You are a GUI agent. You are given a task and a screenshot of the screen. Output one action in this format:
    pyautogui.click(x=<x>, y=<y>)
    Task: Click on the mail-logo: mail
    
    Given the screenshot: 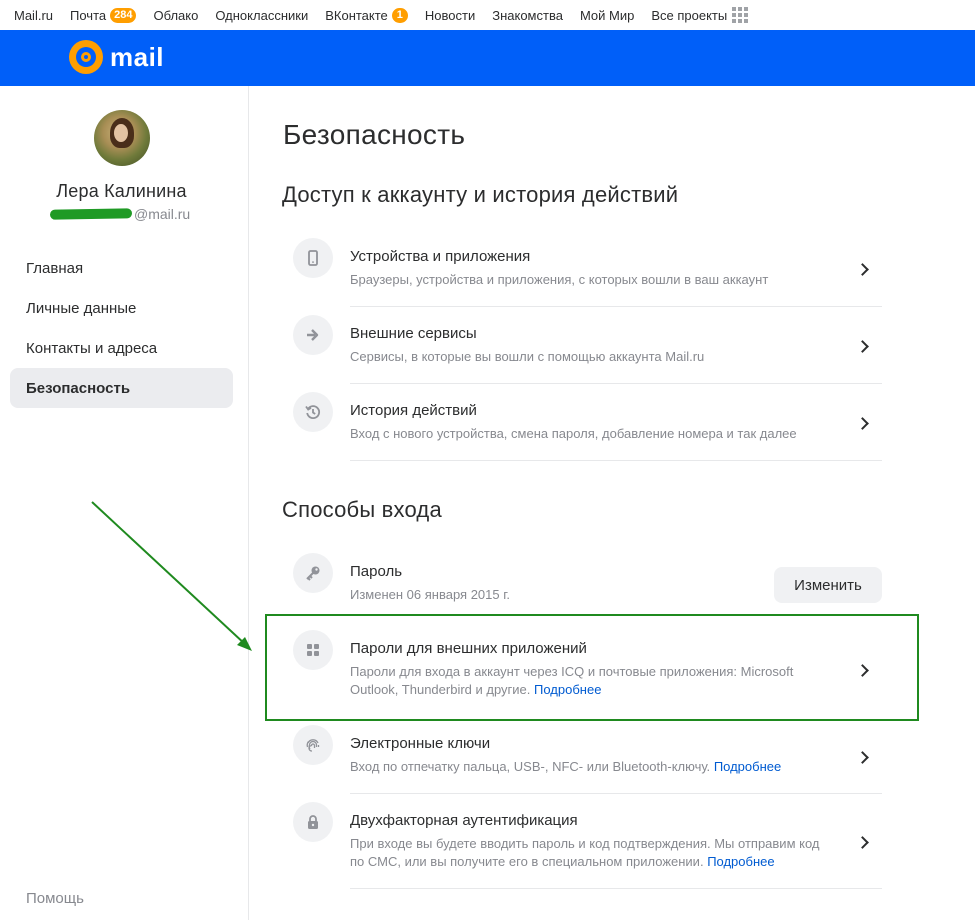 What is the action you would take?
    pyautogui.click(x=116, y=57)
    